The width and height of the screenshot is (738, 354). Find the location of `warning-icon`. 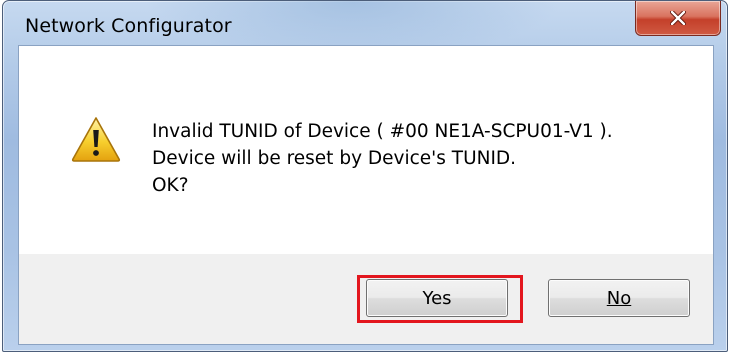

warning-icon is located at coordinates (96, 139).